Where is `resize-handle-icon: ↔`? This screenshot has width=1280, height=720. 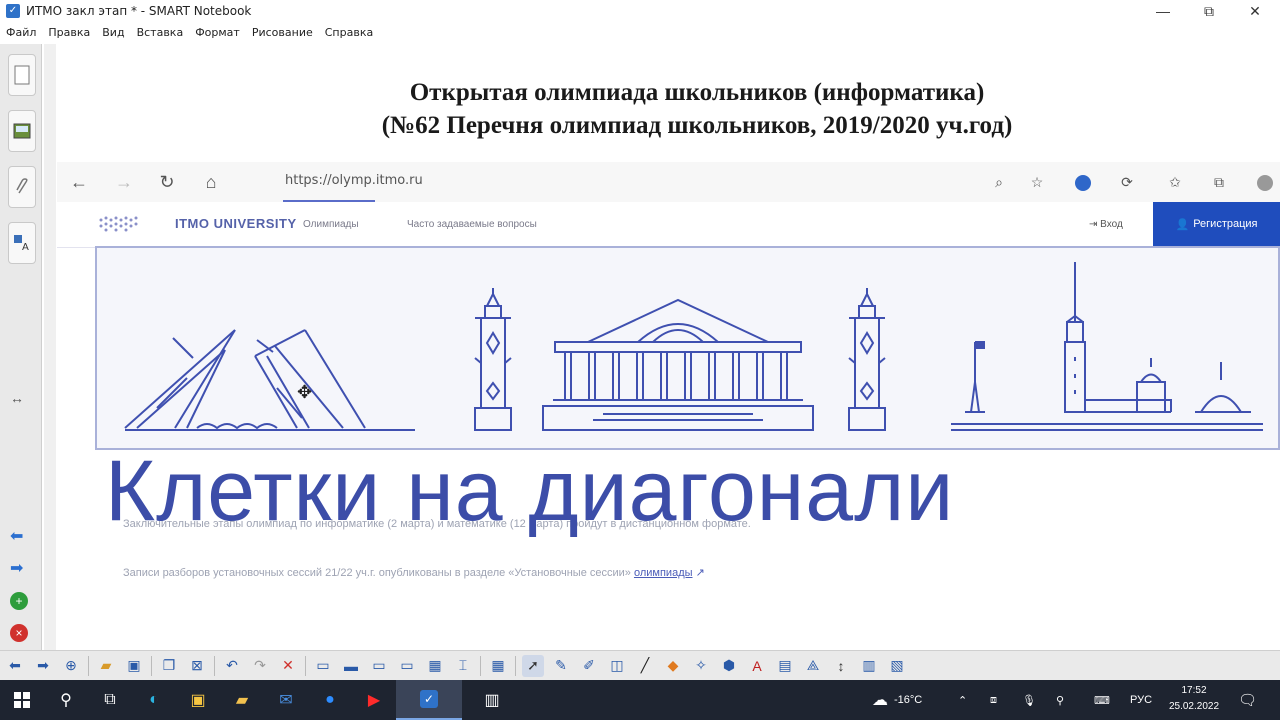 resize-handle-icon: ↔ is located at coordinates (17, 398).